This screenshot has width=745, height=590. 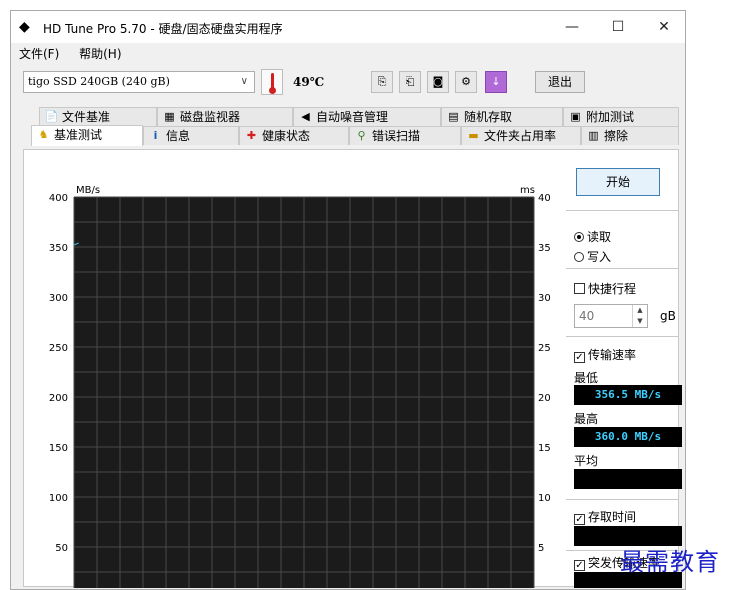 What do you see at coordinates (24, 27) in the screenshot?
I see `hdtune-app-icon: ◆` at bounding box center [24, 27].